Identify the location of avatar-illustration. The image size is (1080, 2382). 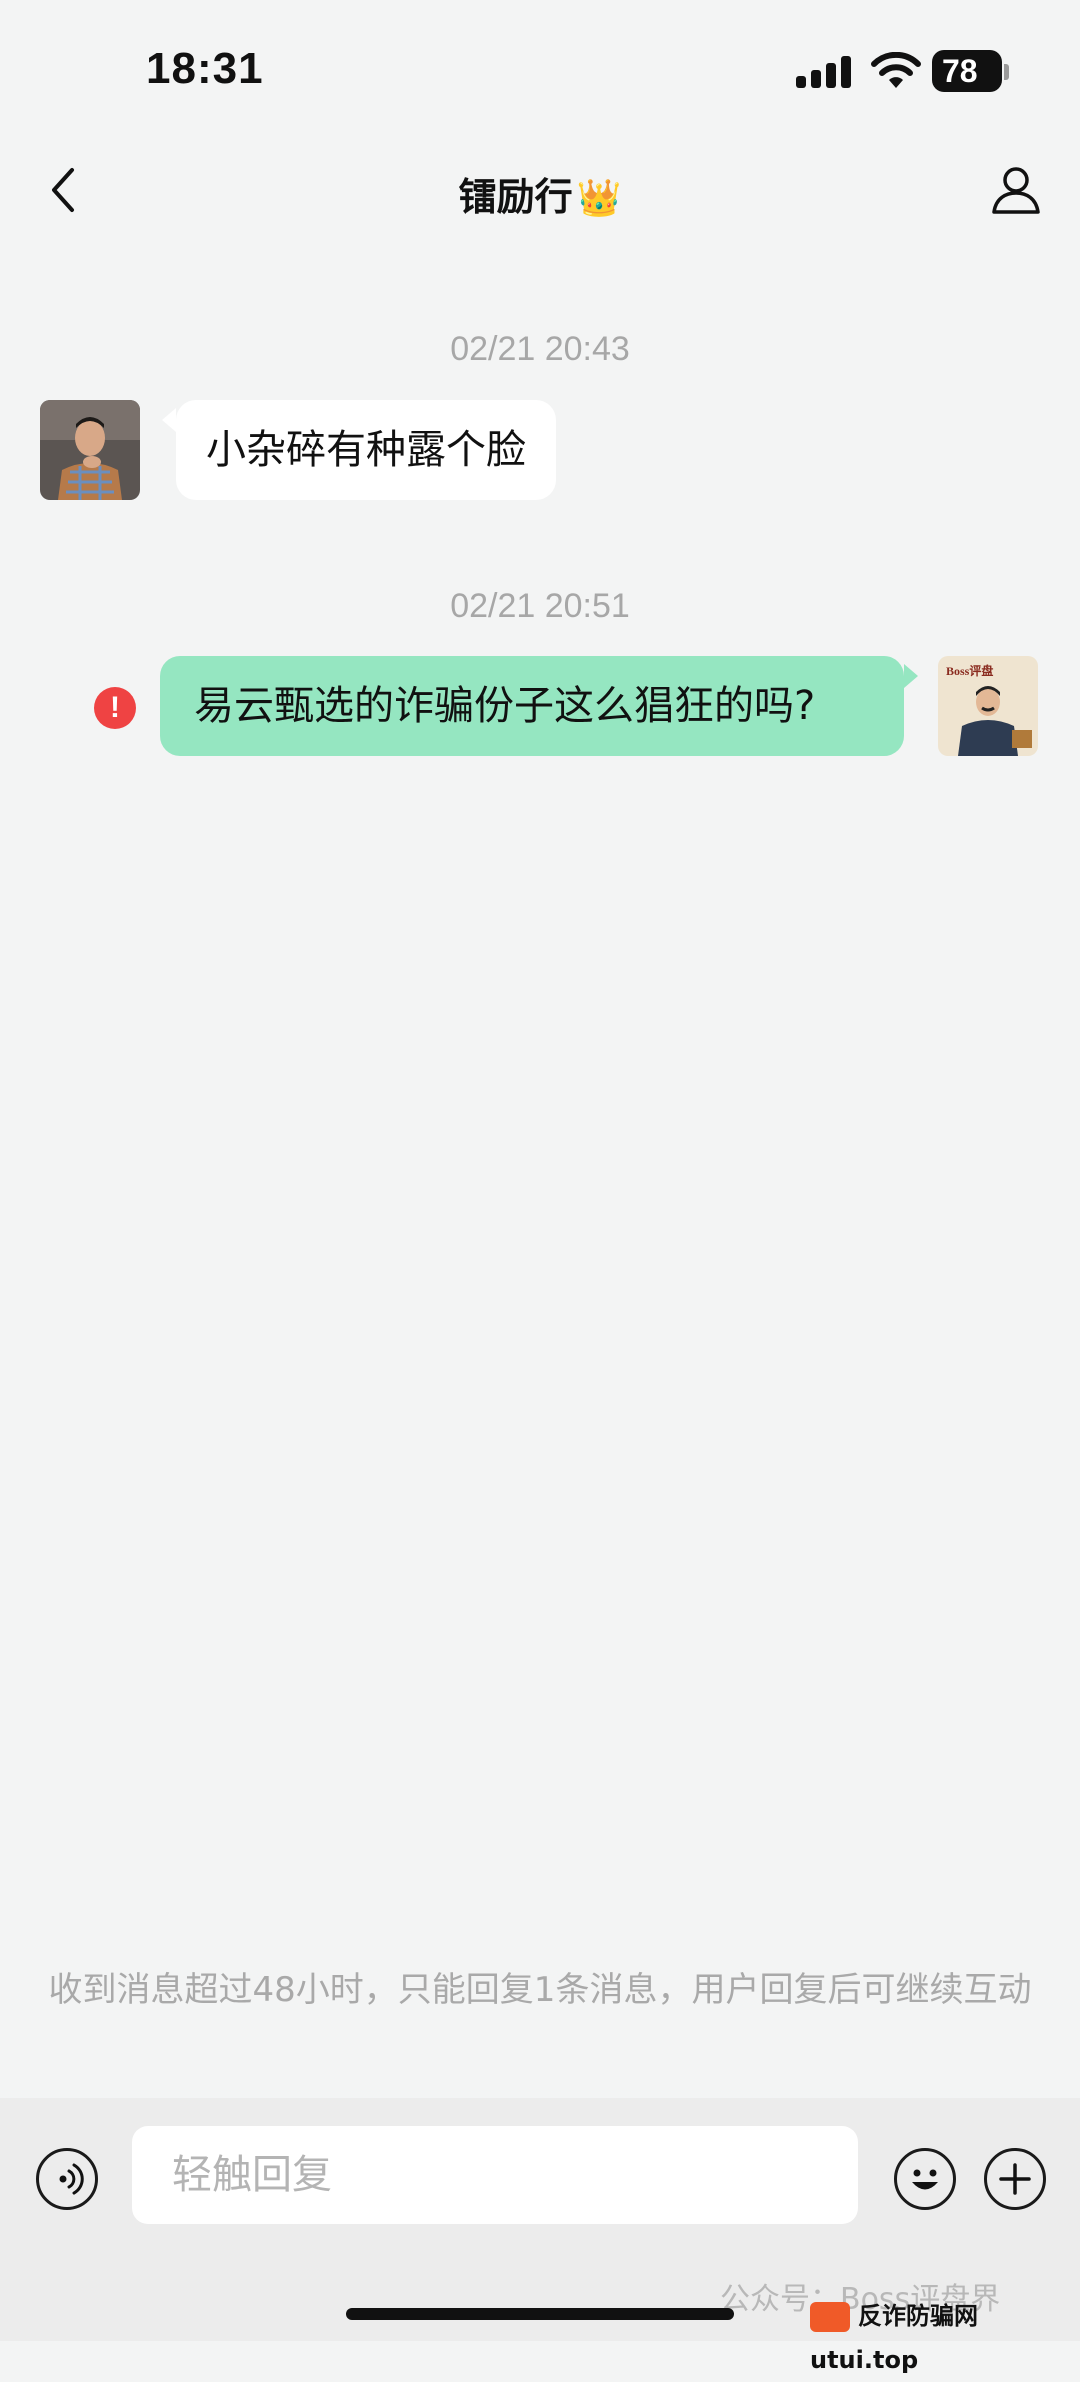
(995, 721).